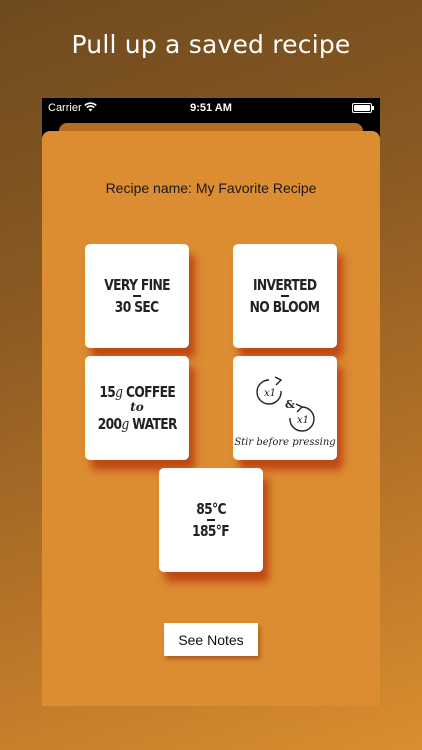  What do you see at coordinates (150, 392) in the screenshot?
I see `coffee-label: COFFEE` at bounding box center [150, 392].